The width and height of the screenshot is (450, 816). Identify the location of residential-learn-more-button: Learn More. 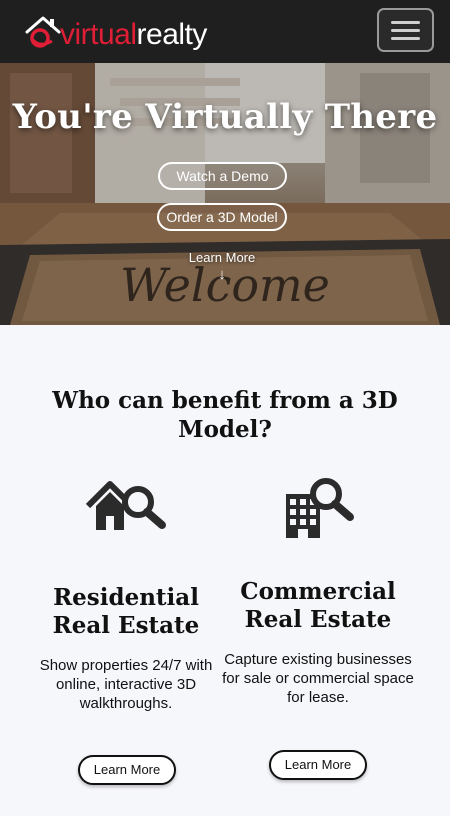
(127, 770).